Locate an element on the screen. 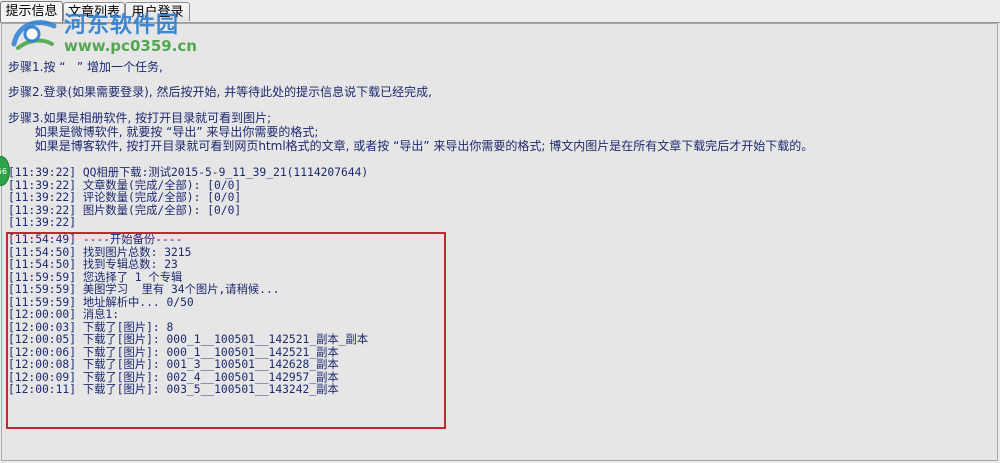 The image size is (1000, 463). instruction-step-1: 步骤1.按 “ ” 增加一个任务, is located at coordinates (85, 67).